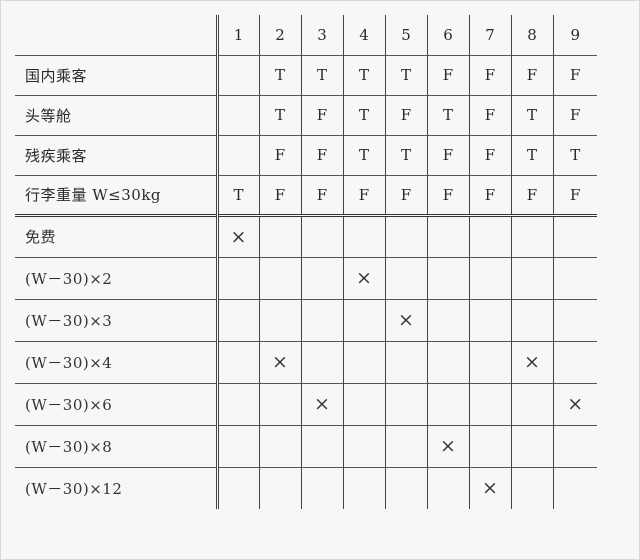 This screenshot has height=560, width=640. I want to click on rule-number-cell: 5, so click(405, 35).